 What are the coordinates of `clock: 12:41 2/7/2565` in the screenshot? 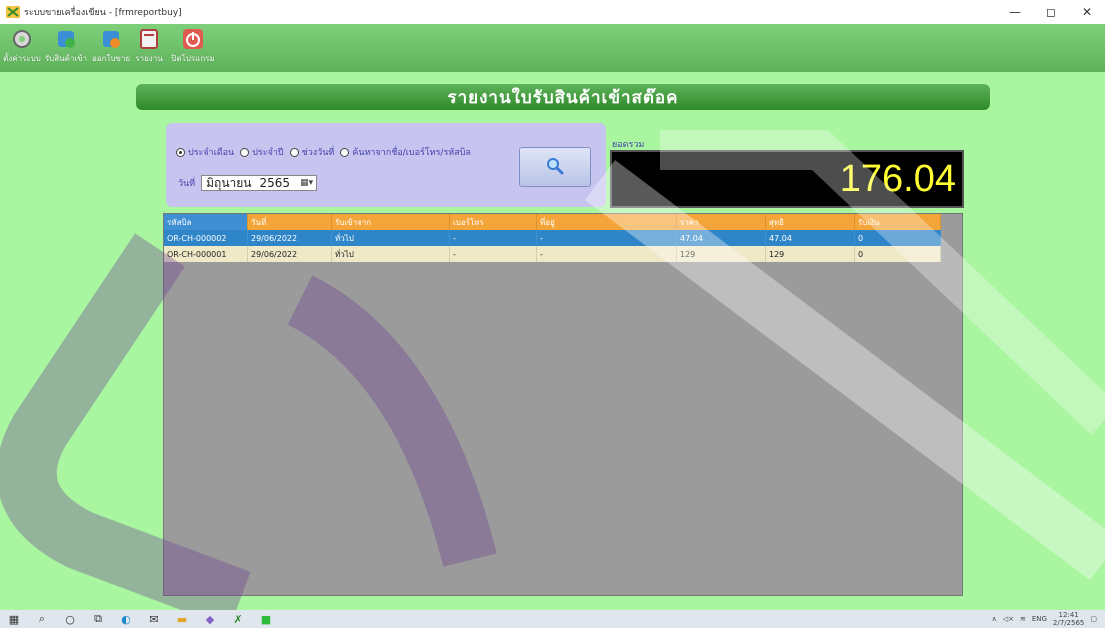 It's located at (1068, 619).